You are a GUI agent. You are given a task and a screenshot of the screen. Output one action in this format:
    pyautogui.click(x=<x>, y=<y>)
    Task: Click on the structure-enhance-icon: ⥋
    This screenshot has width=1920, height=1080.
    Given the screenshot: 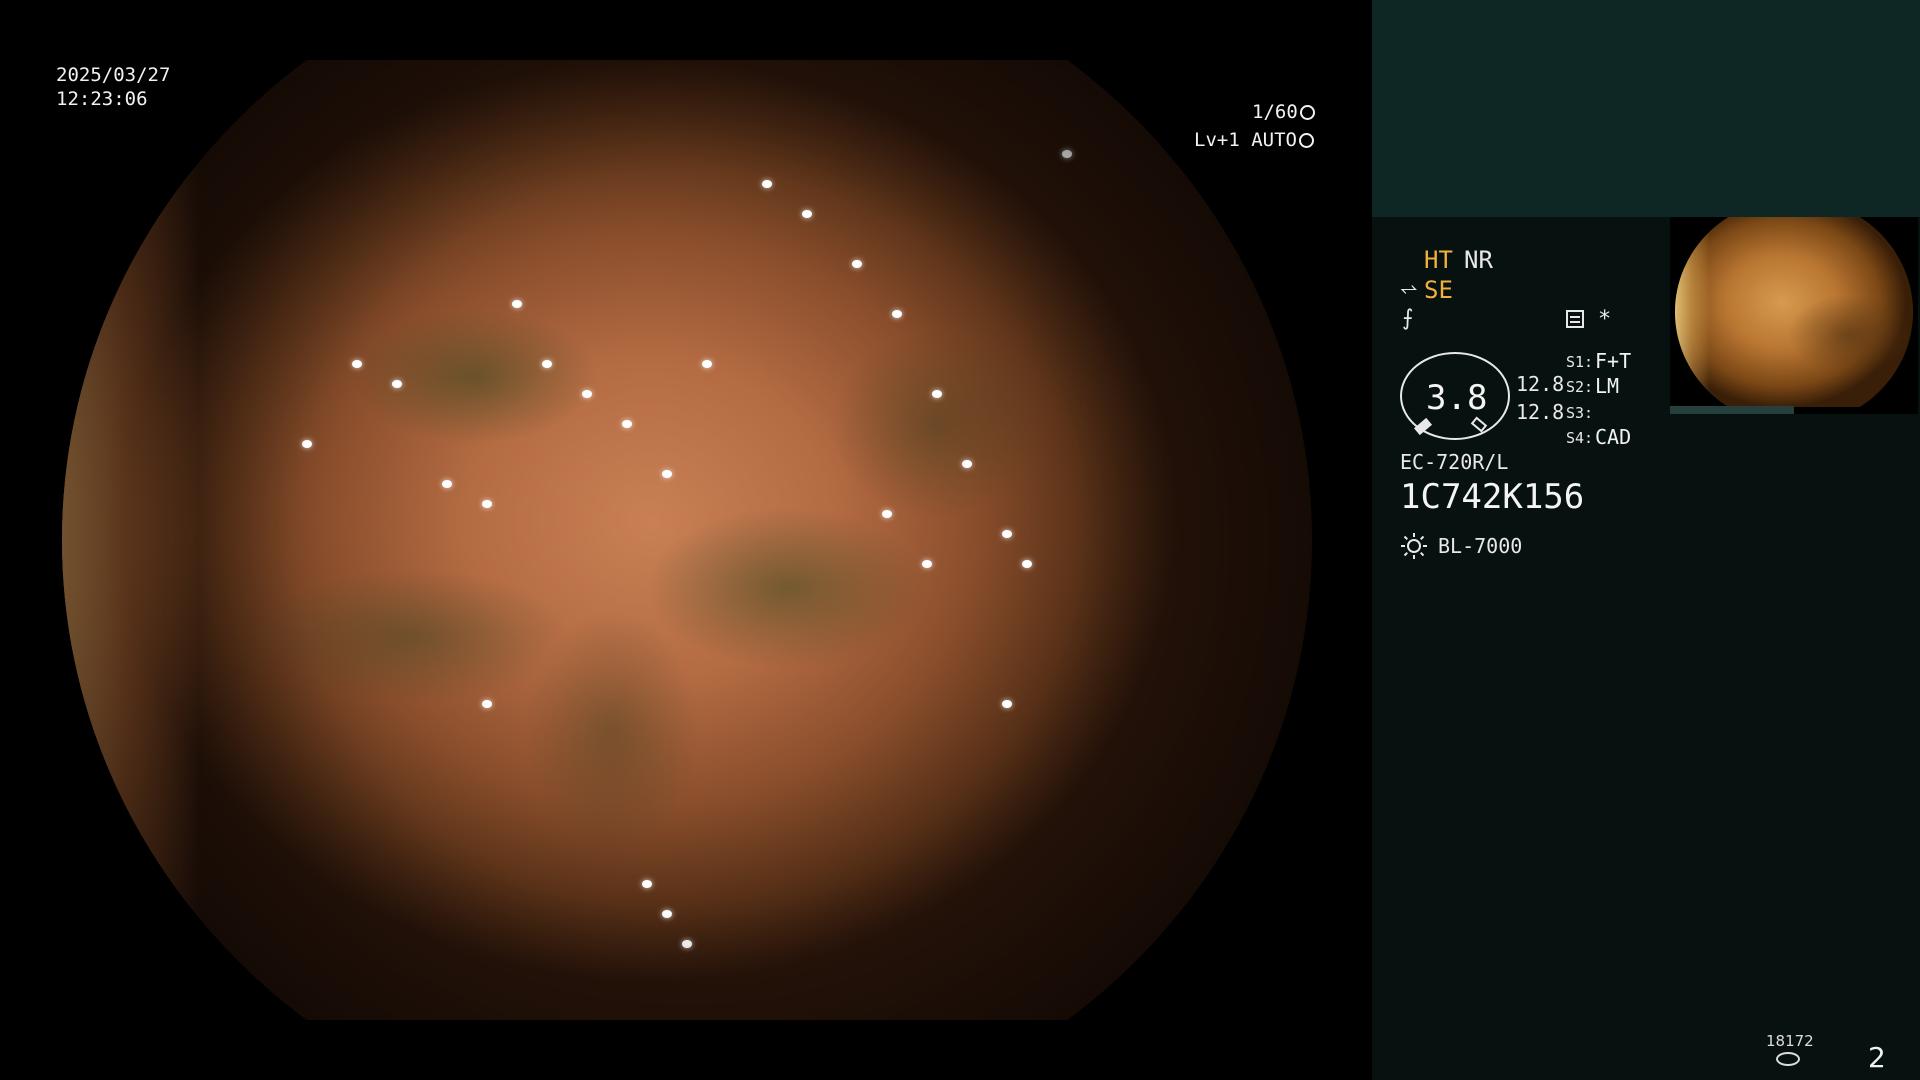 What is the action you would take?
    pyautogui.click(x=1409, y=288)
    